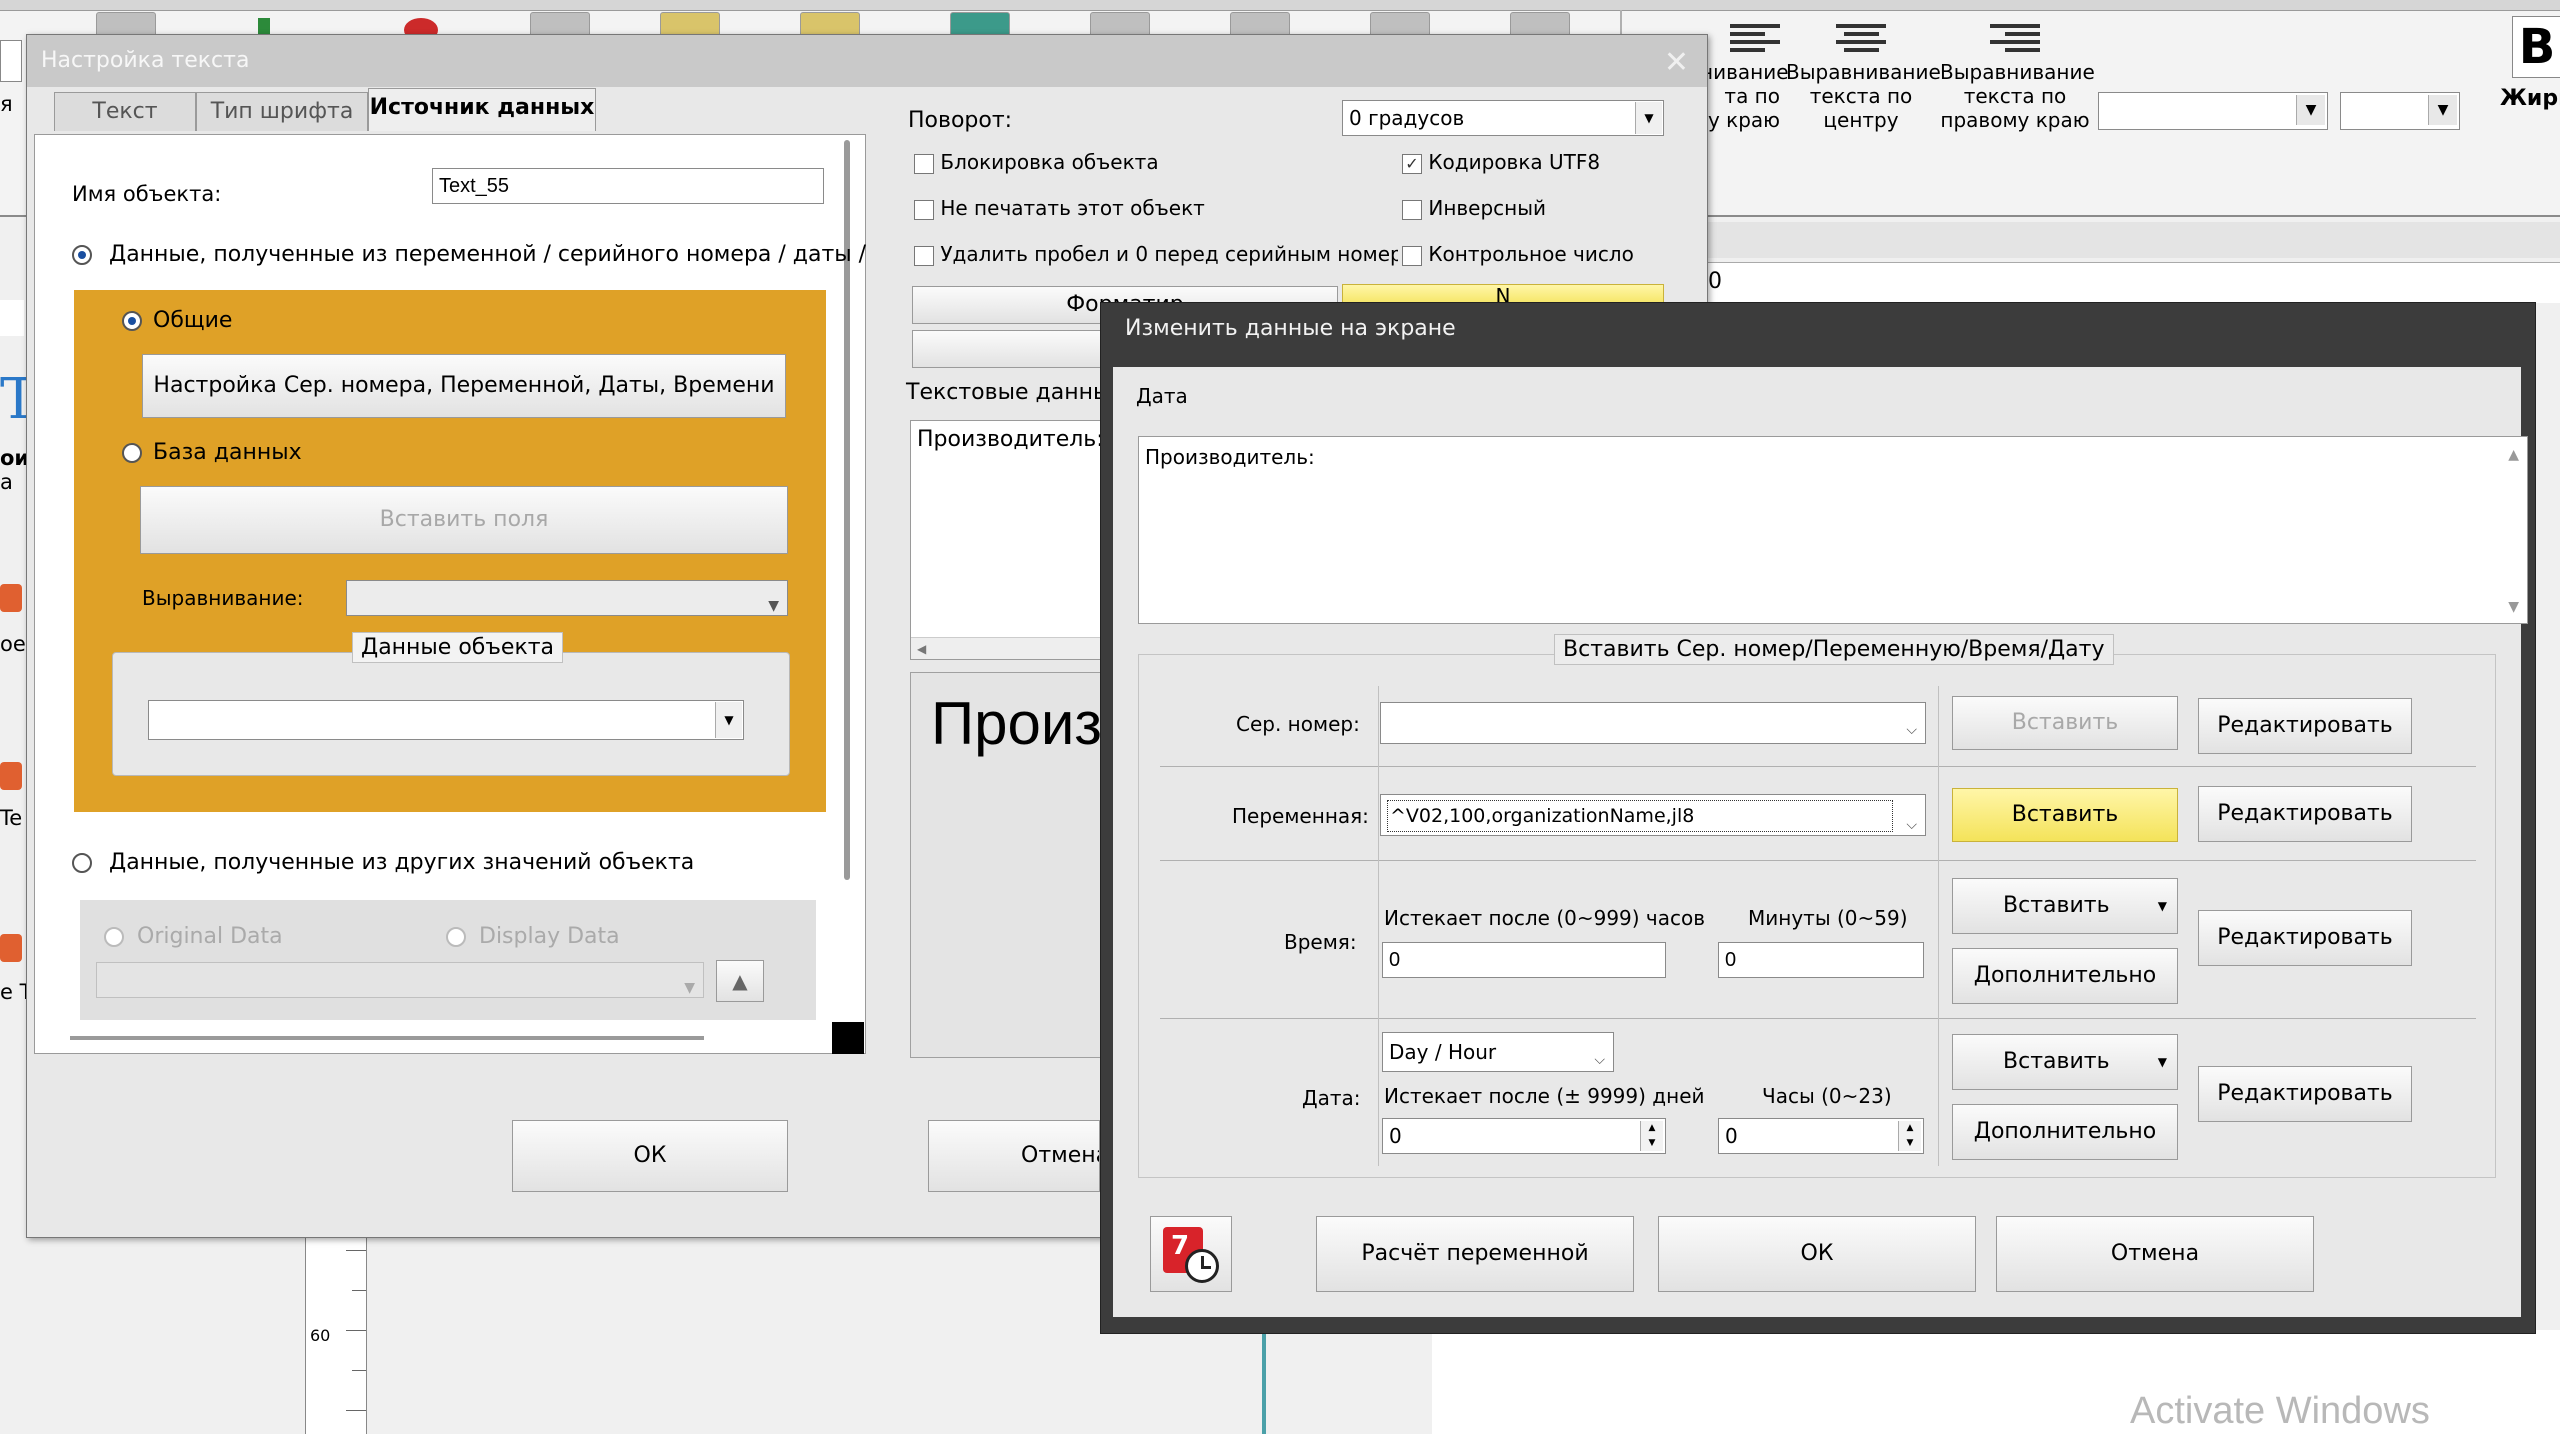 The image size is (2560, 1434). I want to click on inverse-label: Инверсный, so click(1487, 208).